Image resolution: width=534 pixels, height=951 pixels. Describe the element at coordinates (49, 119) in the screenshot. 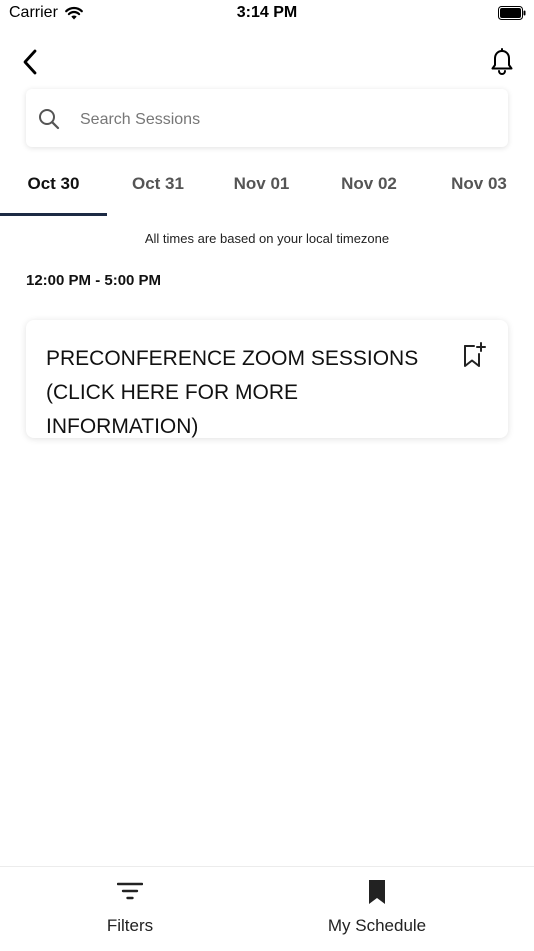

I see `search-icon` at that location.